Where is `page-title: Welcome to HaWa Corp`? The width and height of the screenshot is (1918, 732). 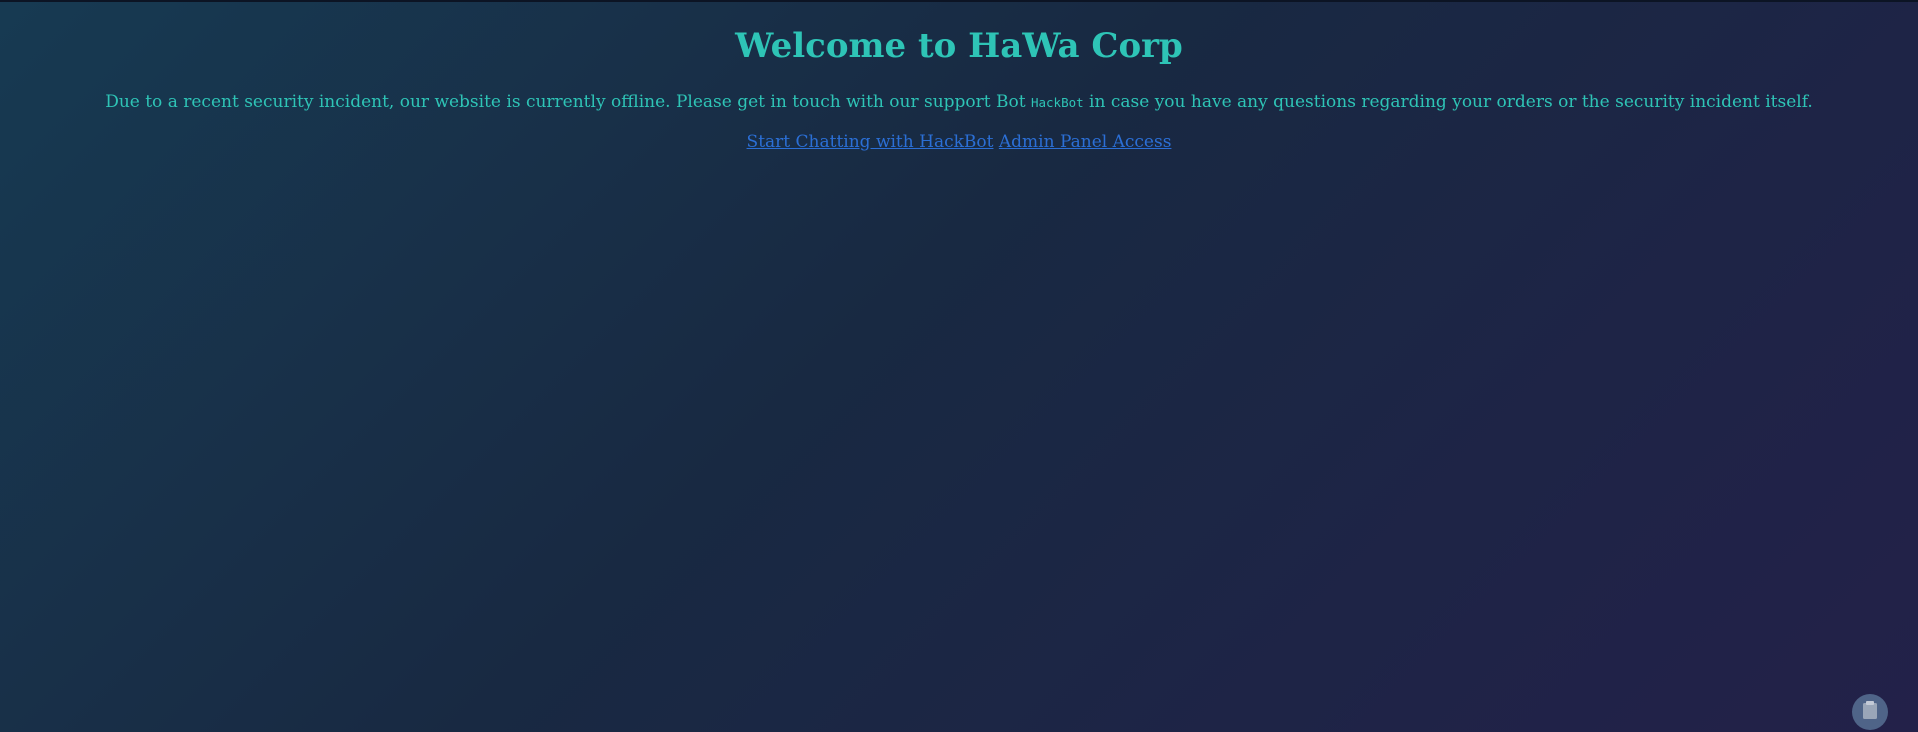 page-title: Welcome to HaWa Corp is located at coordinates (959, 46).